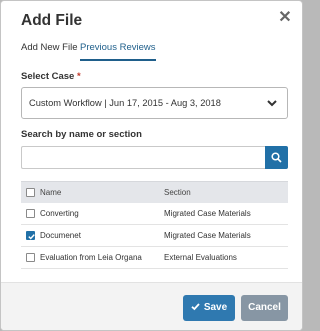 The width and height of the screenshot is (320, 331). I want to click on save-button-label: Save, so click(215, 307).